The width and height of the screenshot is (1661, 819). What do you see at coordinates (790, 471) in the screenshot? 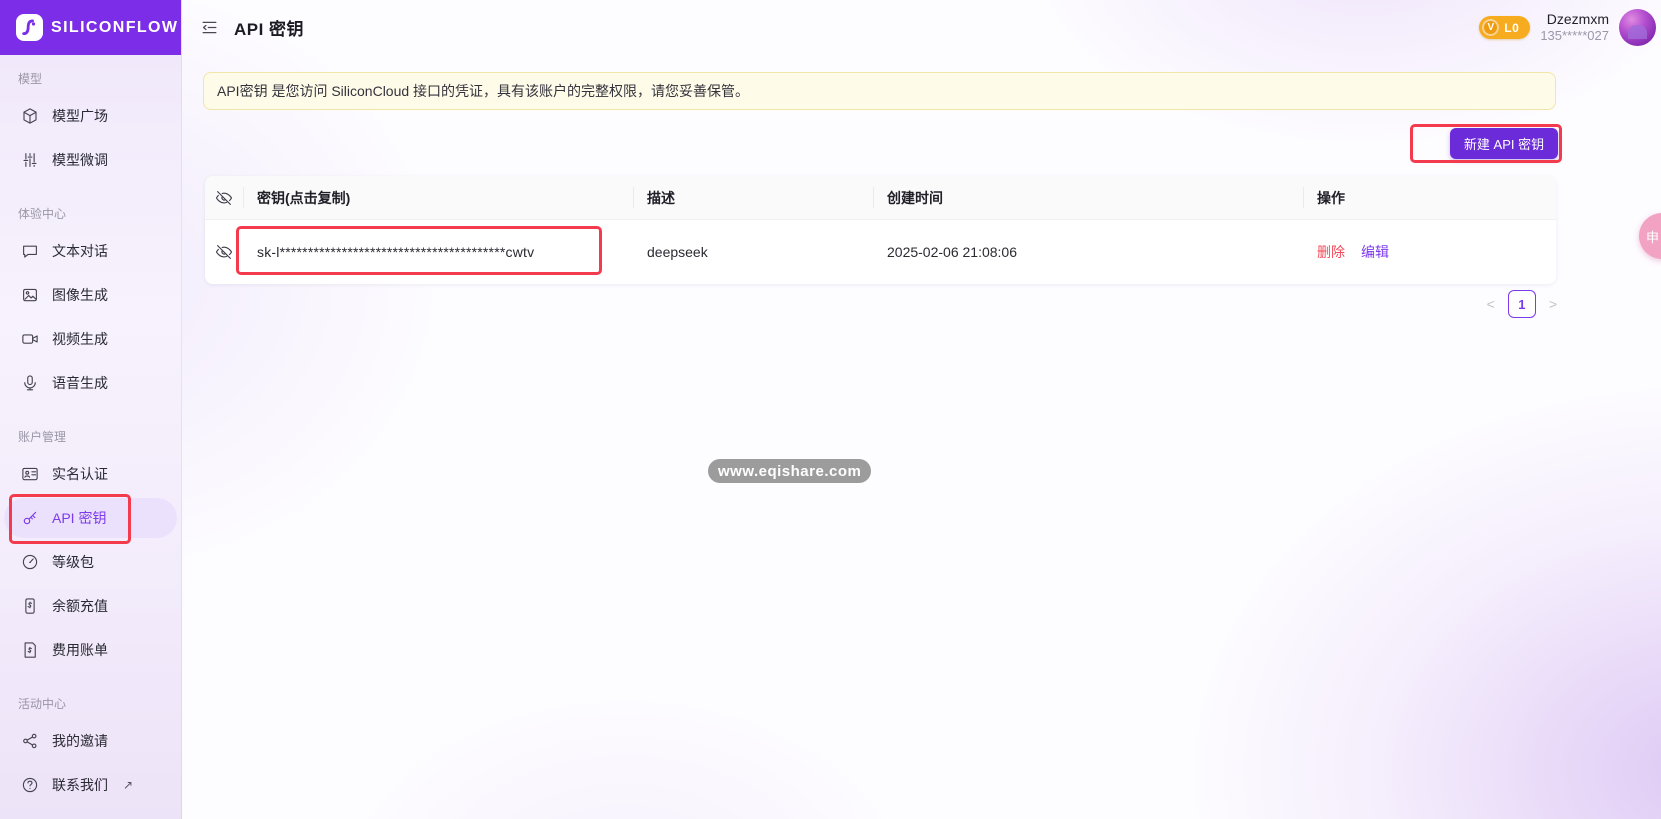
I see `watermark: www.eqishare.com` at bounding box center [790, 471].